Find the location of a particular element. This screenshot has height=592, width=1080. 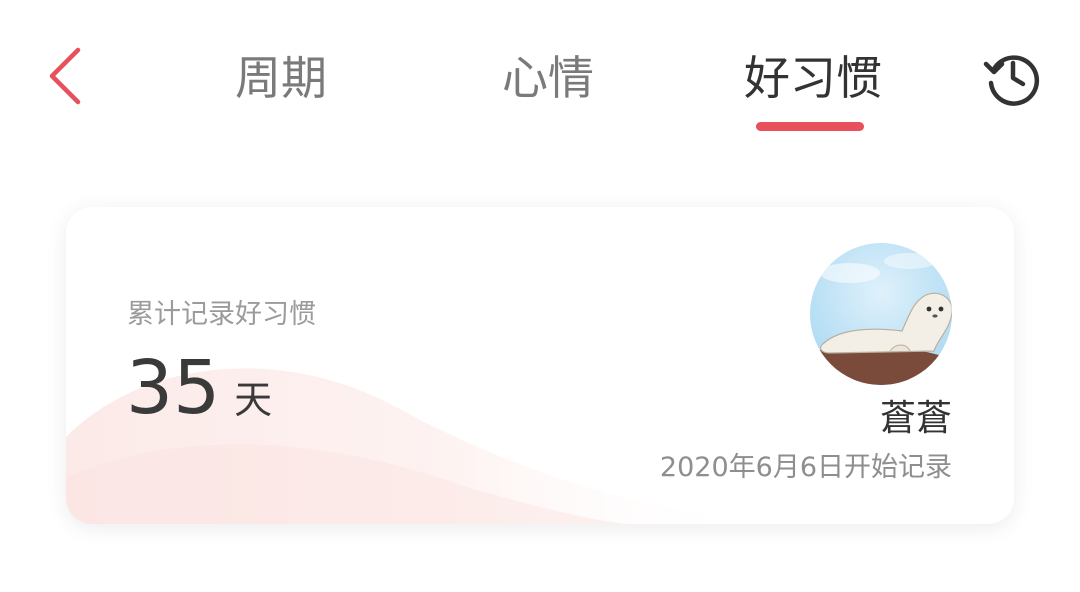

history-button is located at coordinates (1013, 77).